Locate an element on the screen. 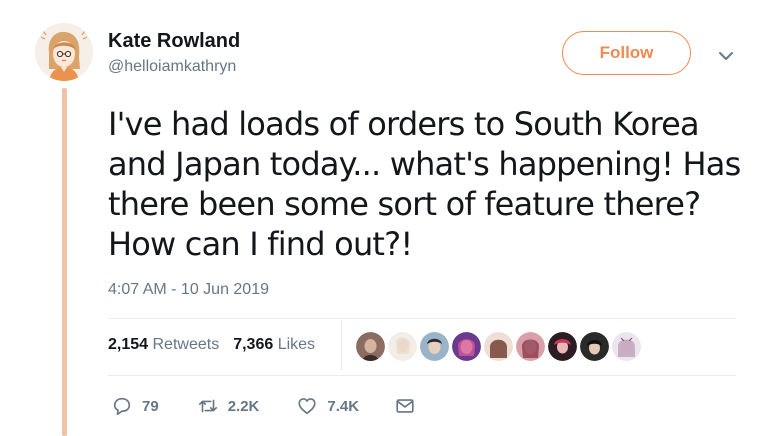 The height and width of the screenshot is (436, 769). author-handle: @helloiamkathryn is located at coordinates (172, 67).